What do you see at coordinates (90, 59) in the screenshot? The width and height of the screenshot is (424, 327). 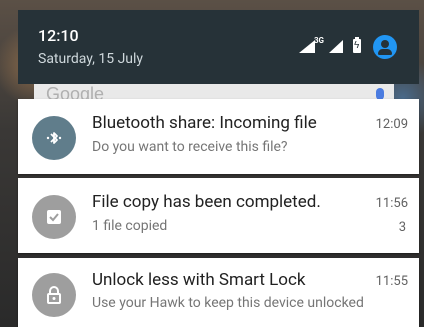 I see `date-label: Saturday, 15 July` at bounding box center [90, 59].